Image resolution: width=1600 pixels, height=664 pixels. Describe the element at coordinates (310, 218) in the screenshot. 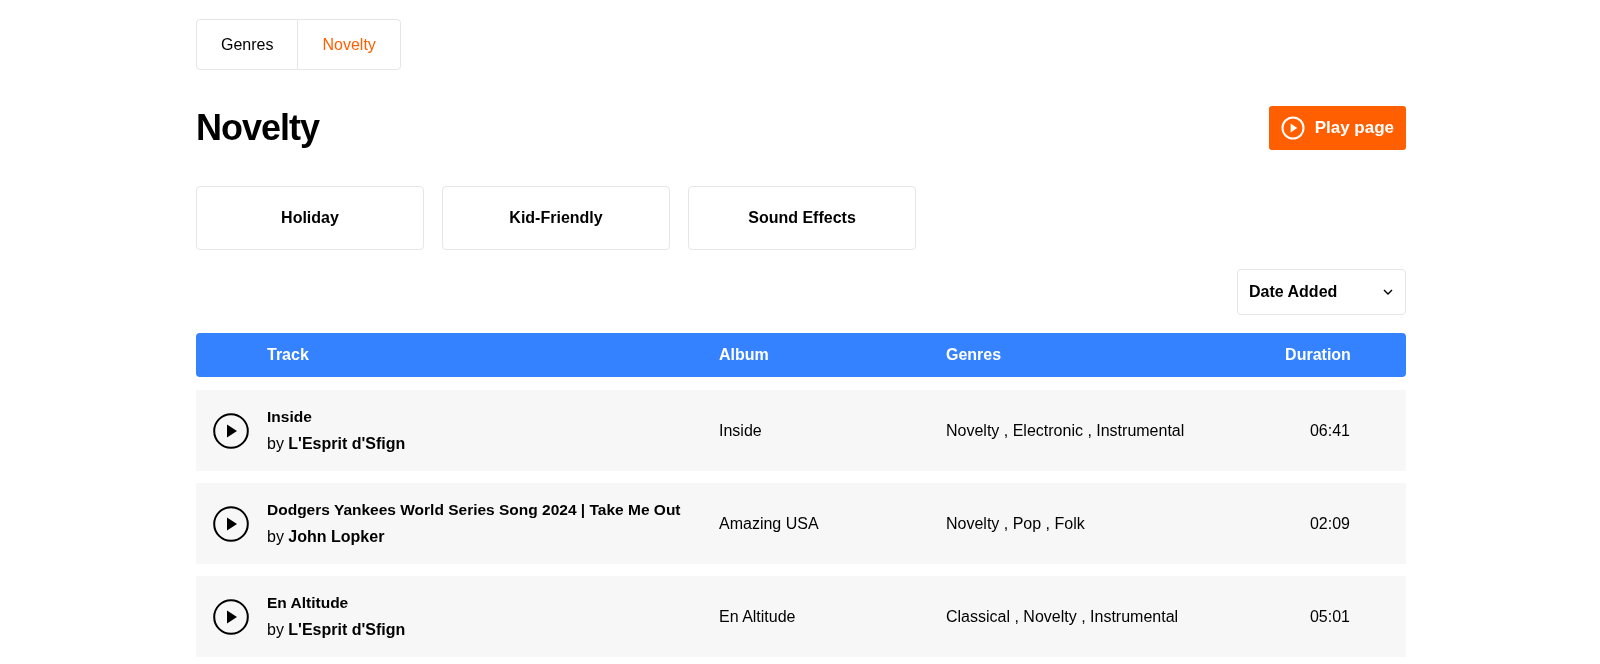

I see `category-button: Holiday` at that location.